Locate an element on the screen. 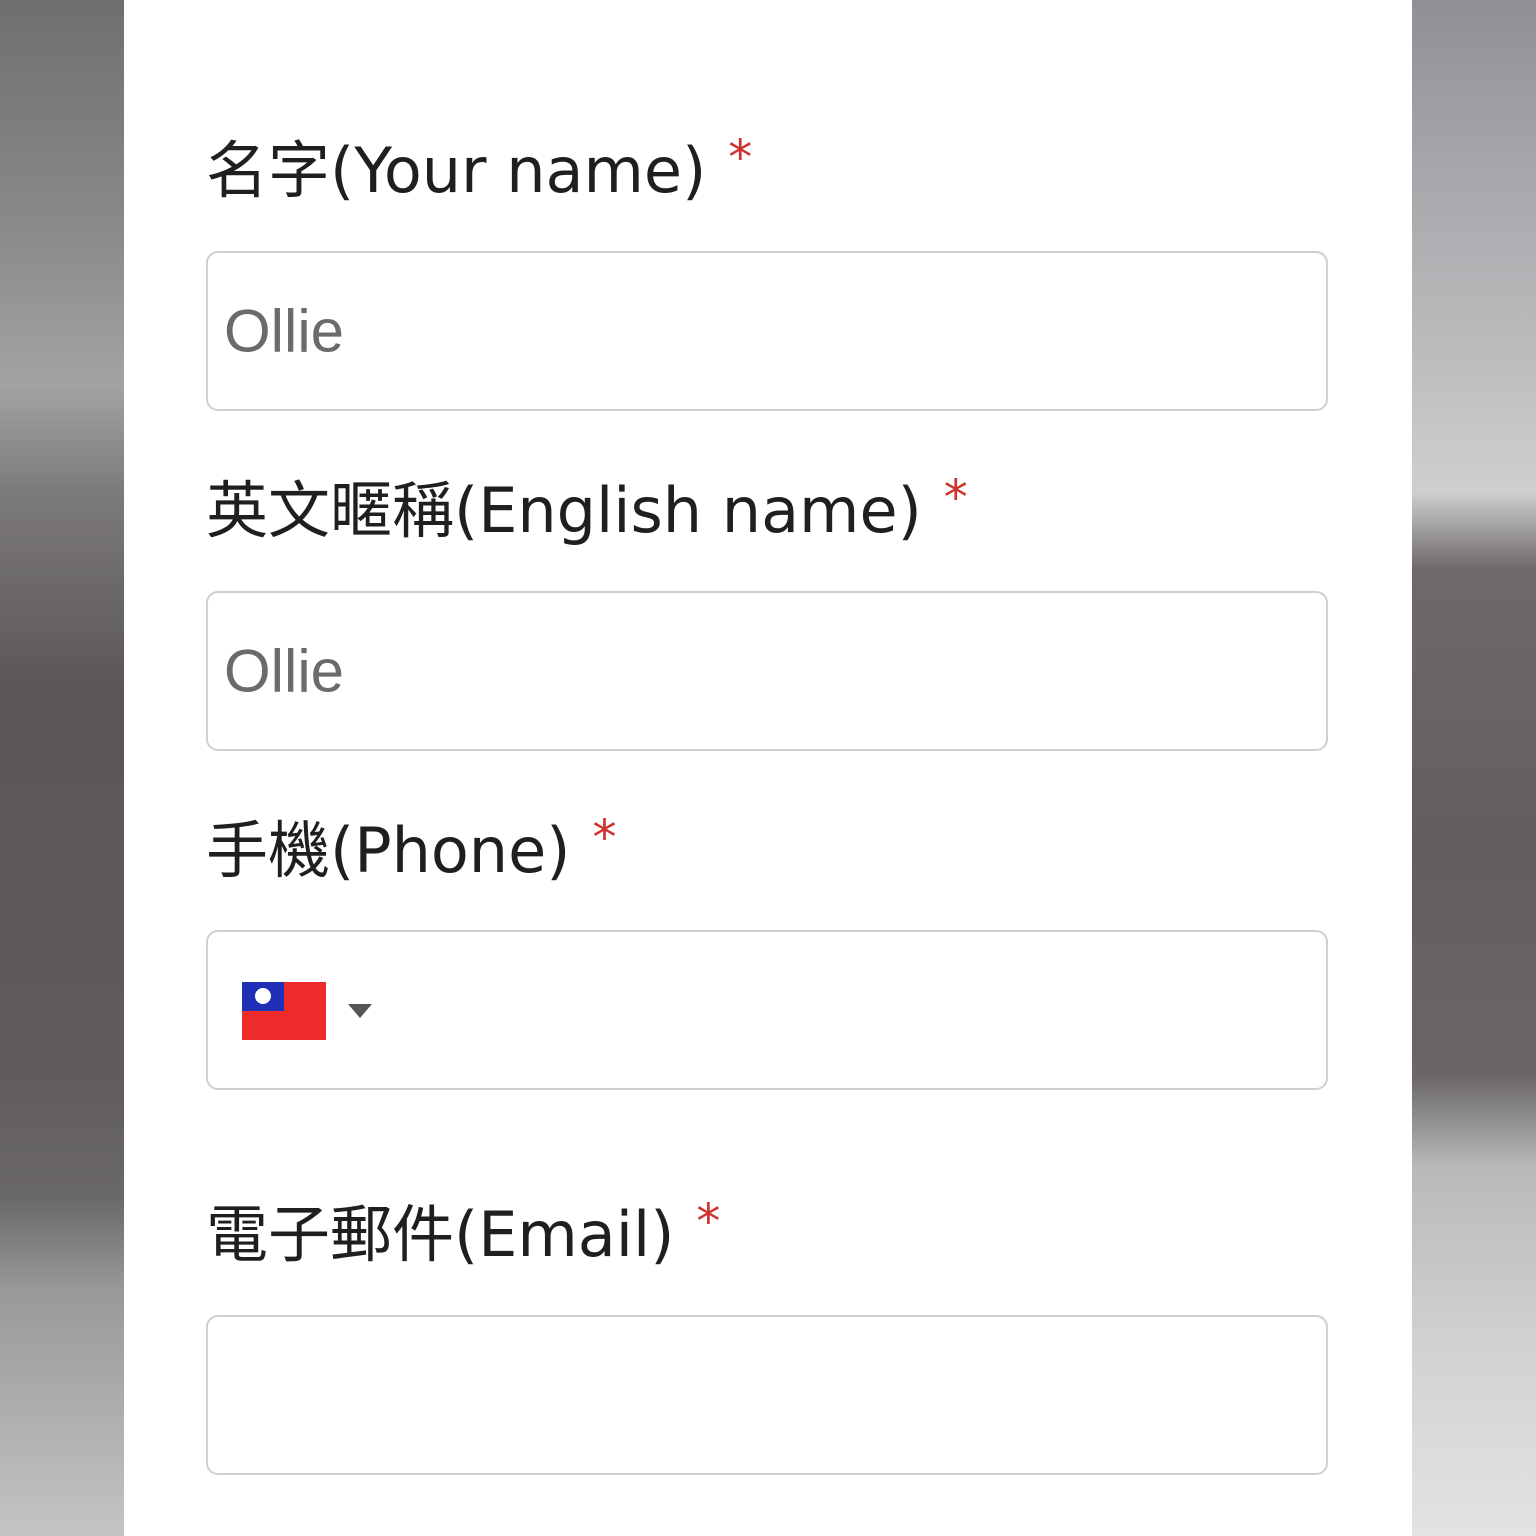 This screenshot has width=1536, height=1536. english-name-required-mark: * is located at coordinates (955, 498).